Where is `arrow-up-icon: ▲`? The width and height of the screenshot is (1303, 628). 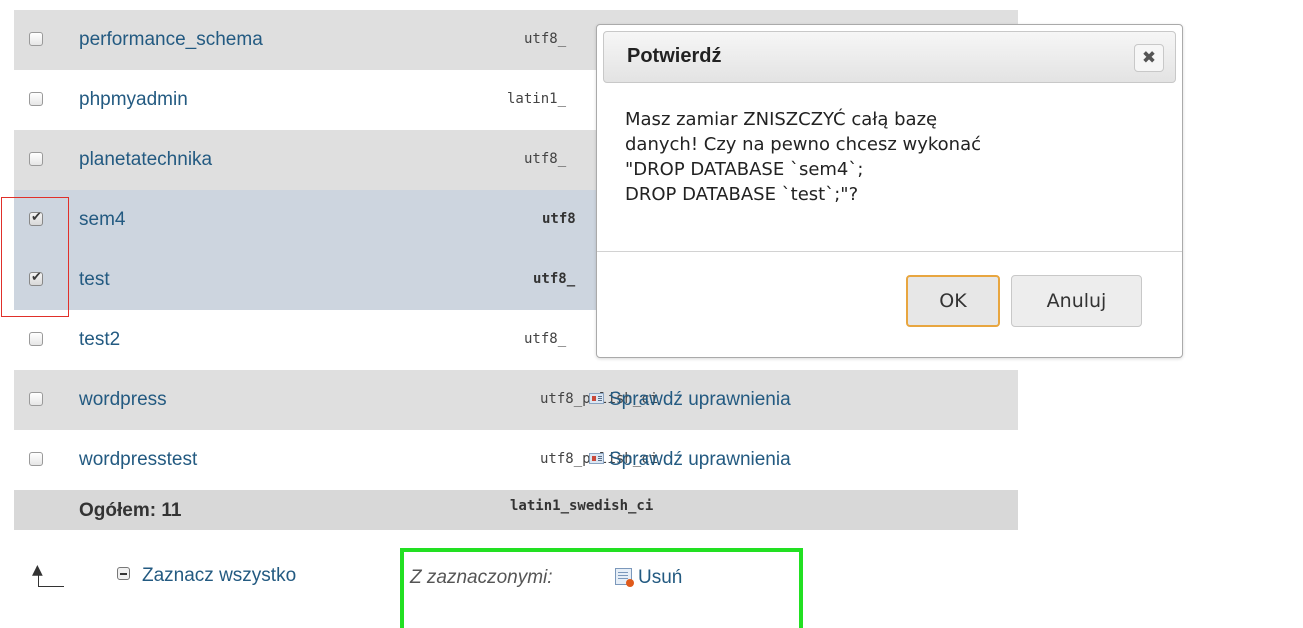
arrow-up-icon: ▲ is located at coordinates (52, 575).